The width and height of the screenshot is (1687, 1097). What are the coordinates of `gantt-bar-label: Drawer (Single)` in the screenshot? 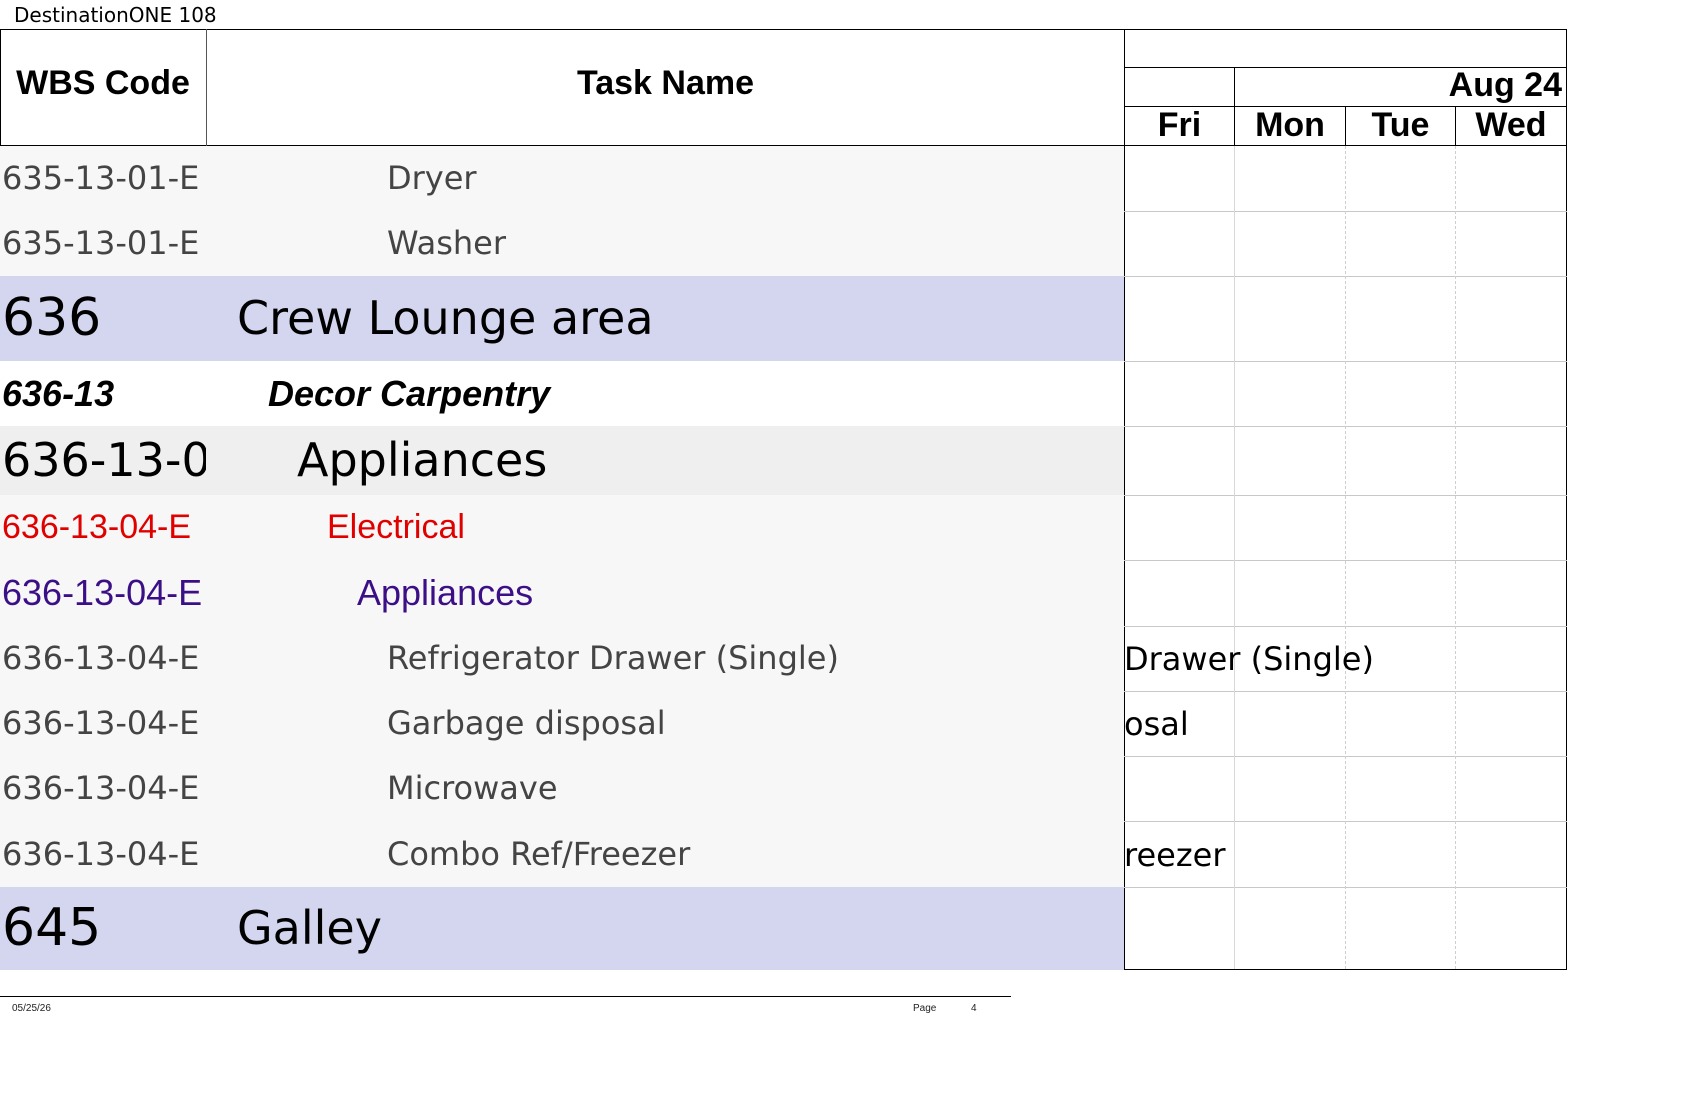 It's located at (1249, 659).